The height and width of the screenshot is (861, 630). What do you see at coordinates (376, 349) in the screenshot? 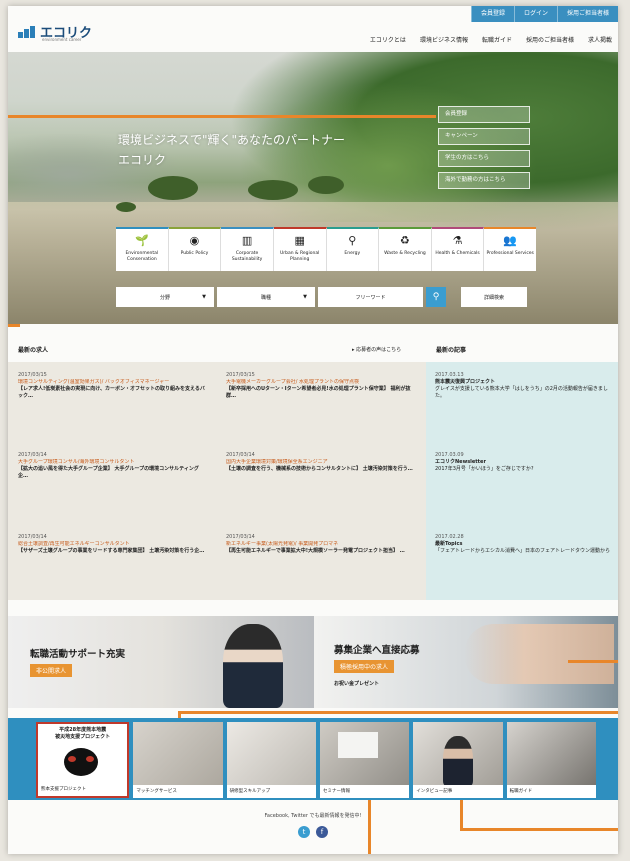
I see `applicant-voice-link: ▸ 応募者の声はこちら` at bounding box center [376, 349].